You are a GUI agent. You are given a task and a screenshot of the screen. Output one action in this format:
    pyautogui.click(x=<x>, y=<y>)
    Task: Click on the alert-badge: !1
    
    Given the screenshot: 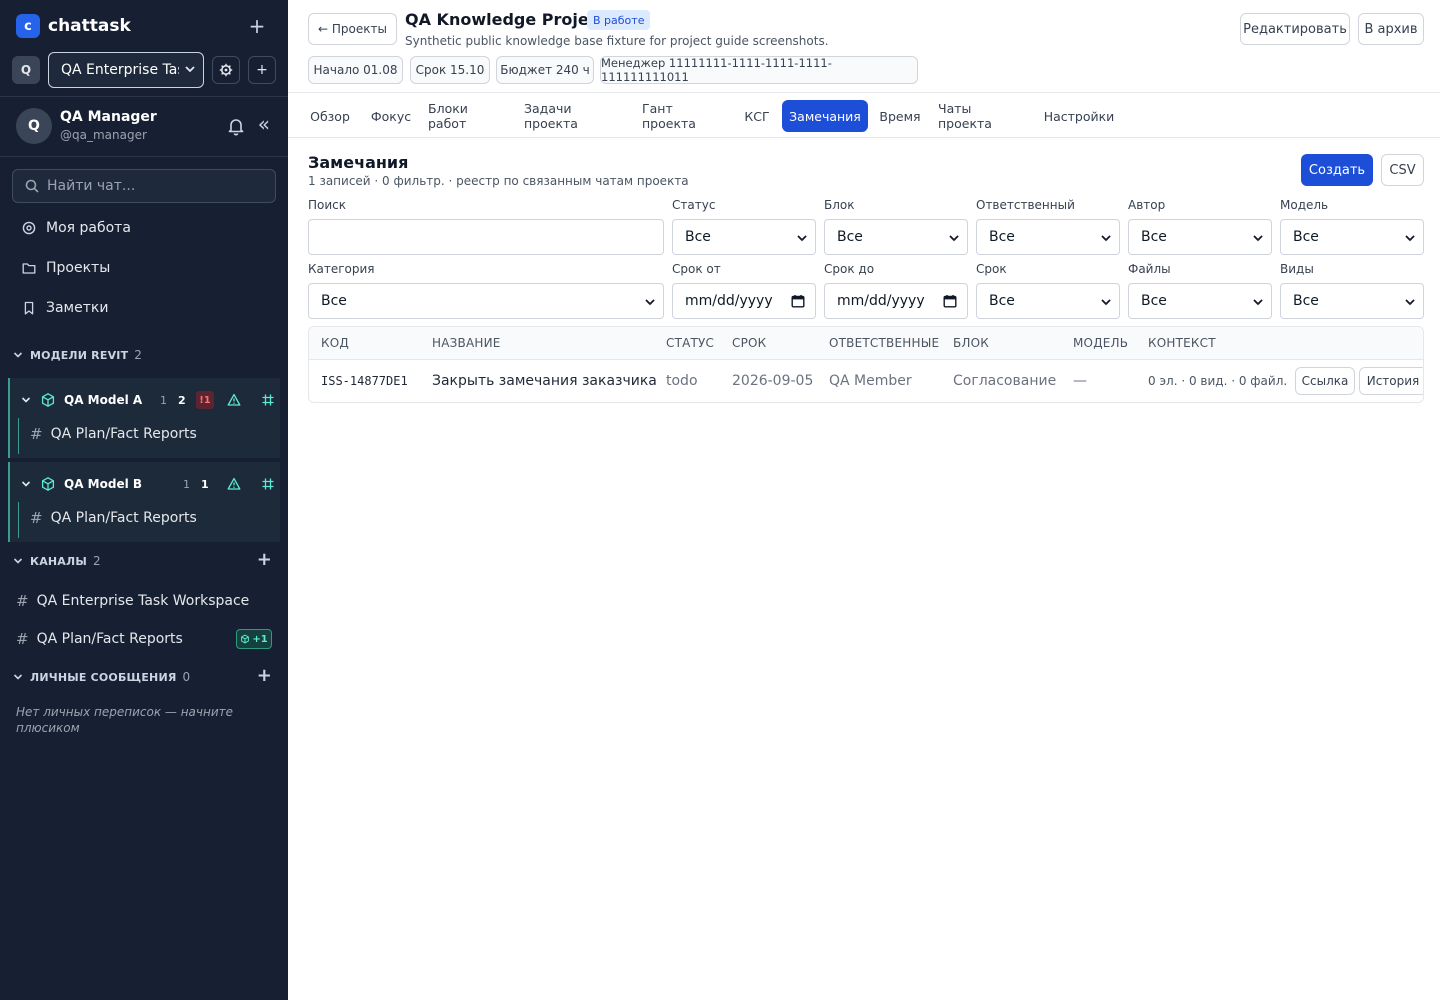 What is the action you would take?
    pyautogui.click(x=205, y=400)
    